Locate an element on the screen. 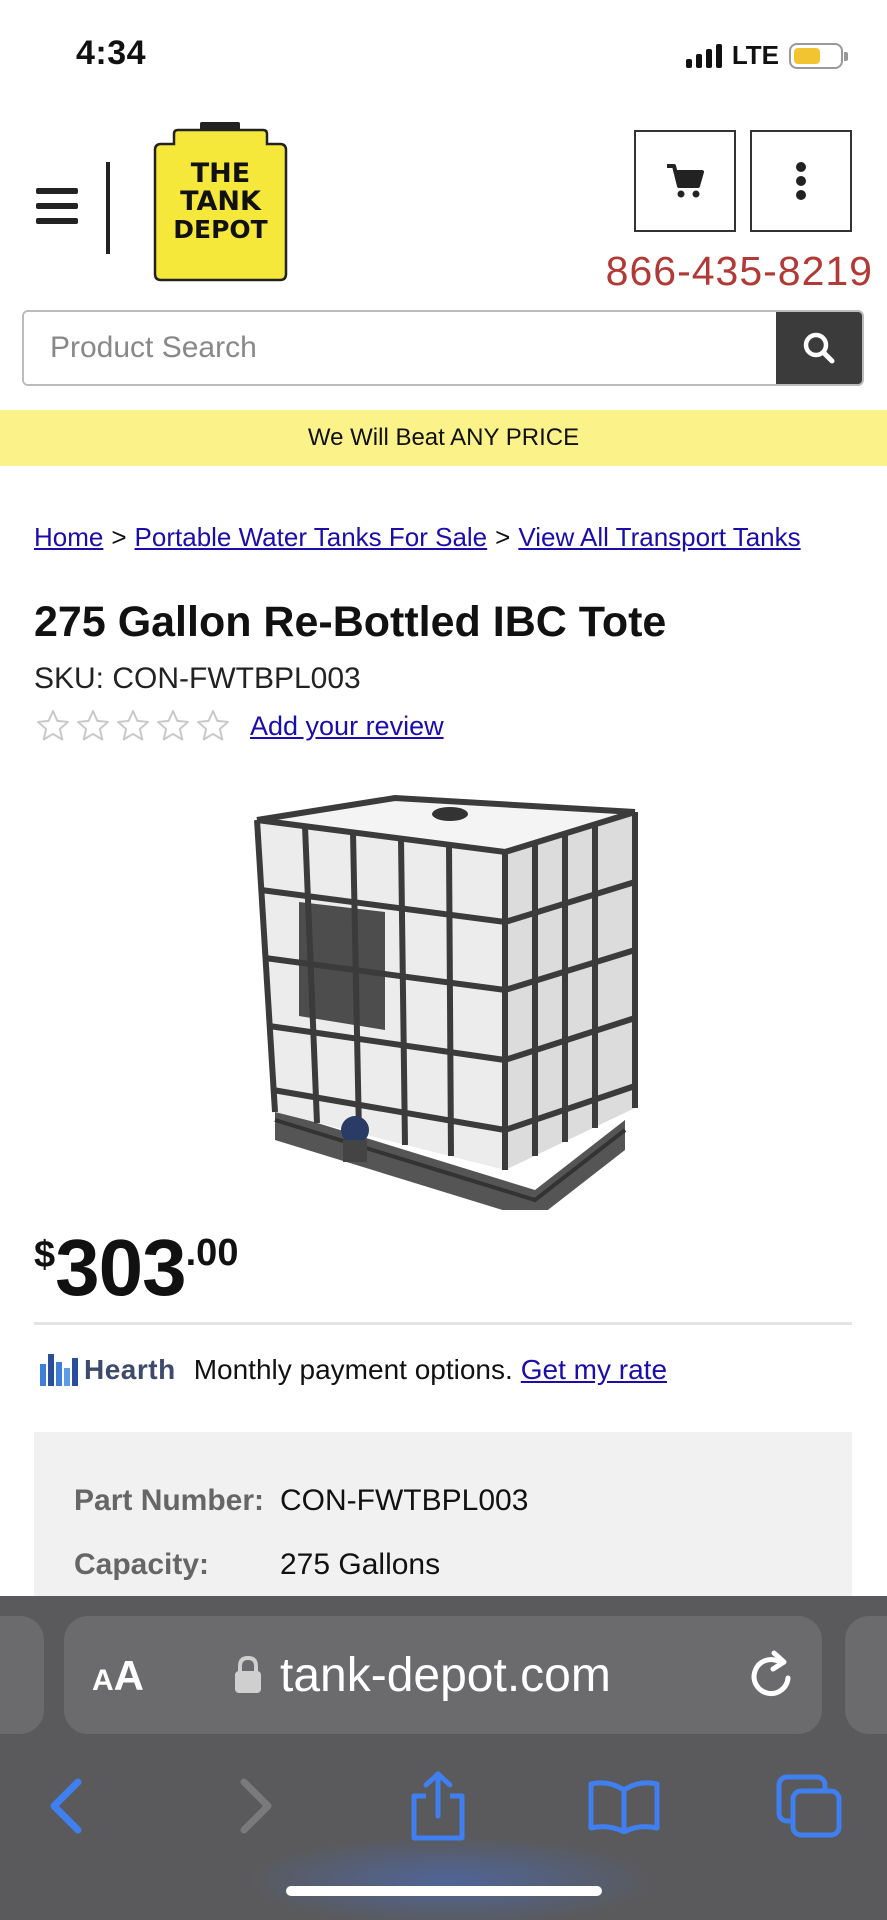  hearth-logo: Hearth is located at coordinates (108, 1370).